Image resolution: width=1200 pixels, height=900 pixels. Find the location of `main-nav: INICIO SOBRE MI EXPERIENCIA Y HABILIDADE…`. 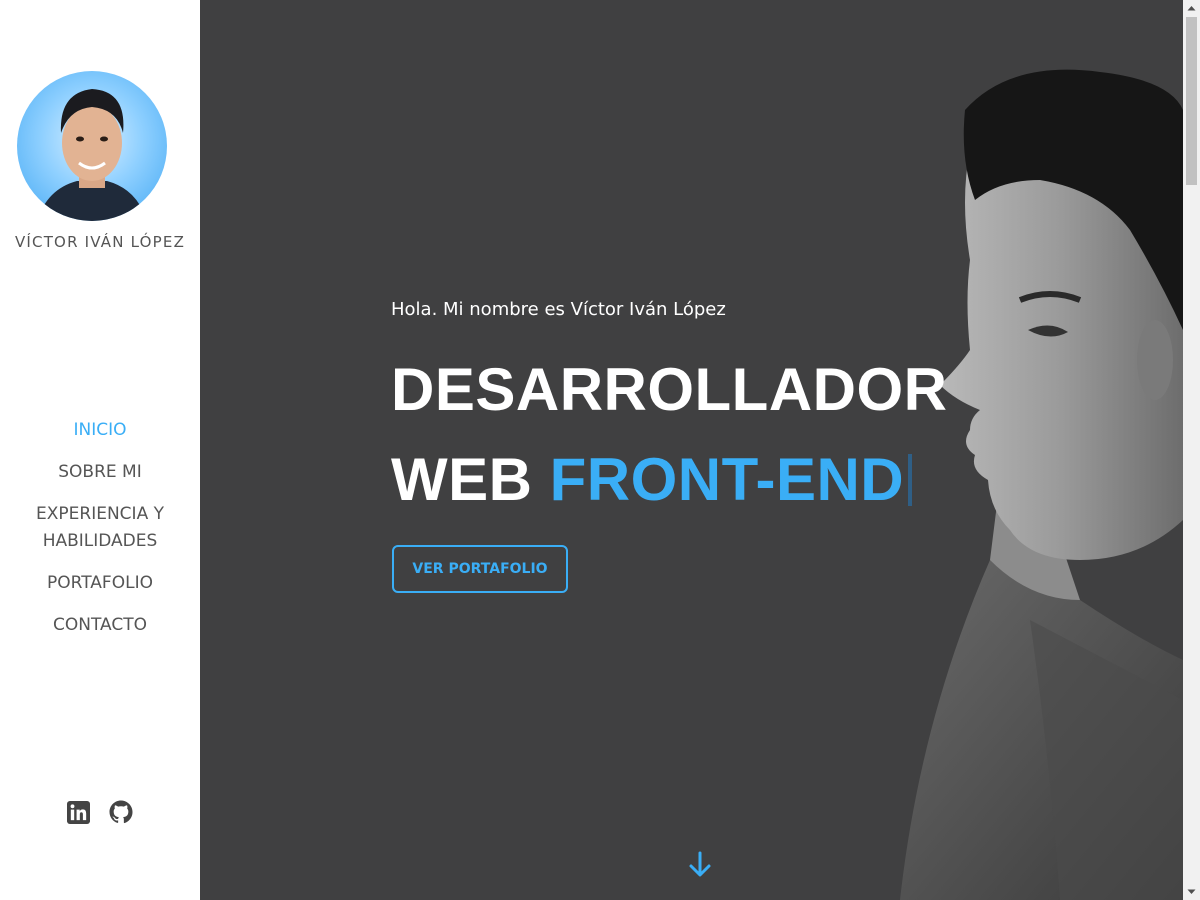

main-nav: INICIO SOBRE MI EXPERIENCIA Y HABILIDADE… is located at coordinates (100, 535).